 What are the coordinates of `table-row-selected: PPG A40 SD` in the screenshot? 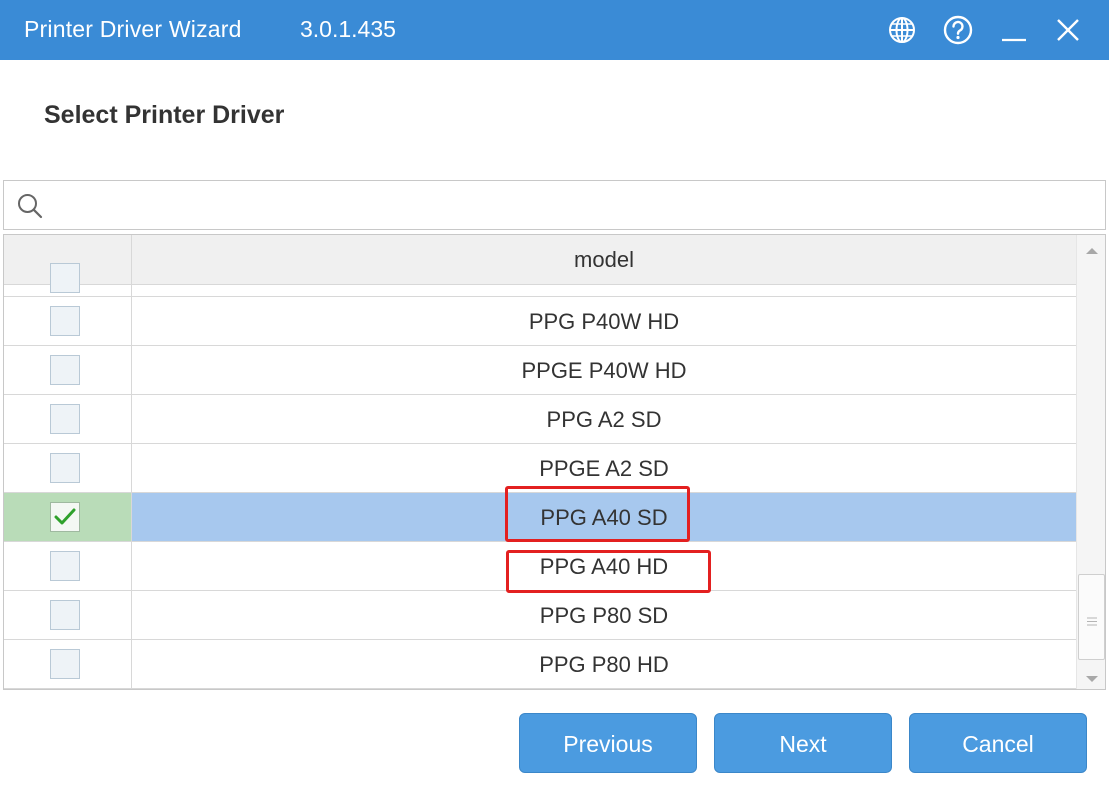 It's located at (540, 517).